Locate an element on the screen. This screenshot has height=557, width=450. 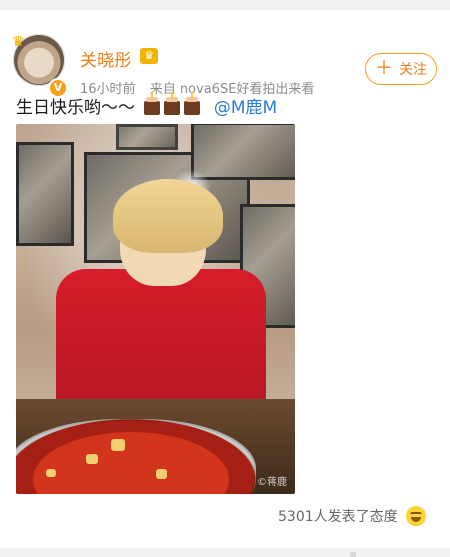
post-text: 生日快乐哟～～ @M鹿M is located at coordinates (146, 105).